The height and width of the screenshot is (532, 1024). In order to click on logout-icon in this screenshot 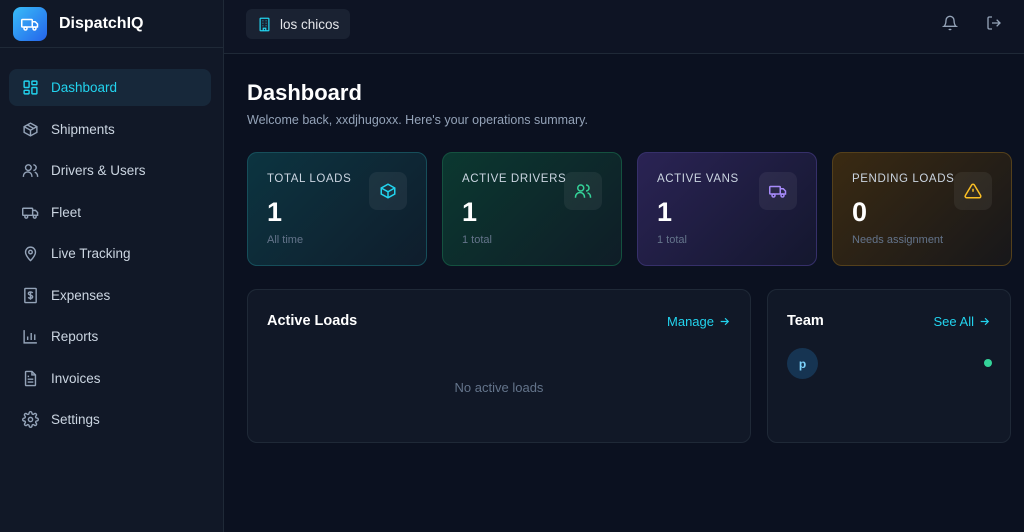, I will do `click(994, 23)`.